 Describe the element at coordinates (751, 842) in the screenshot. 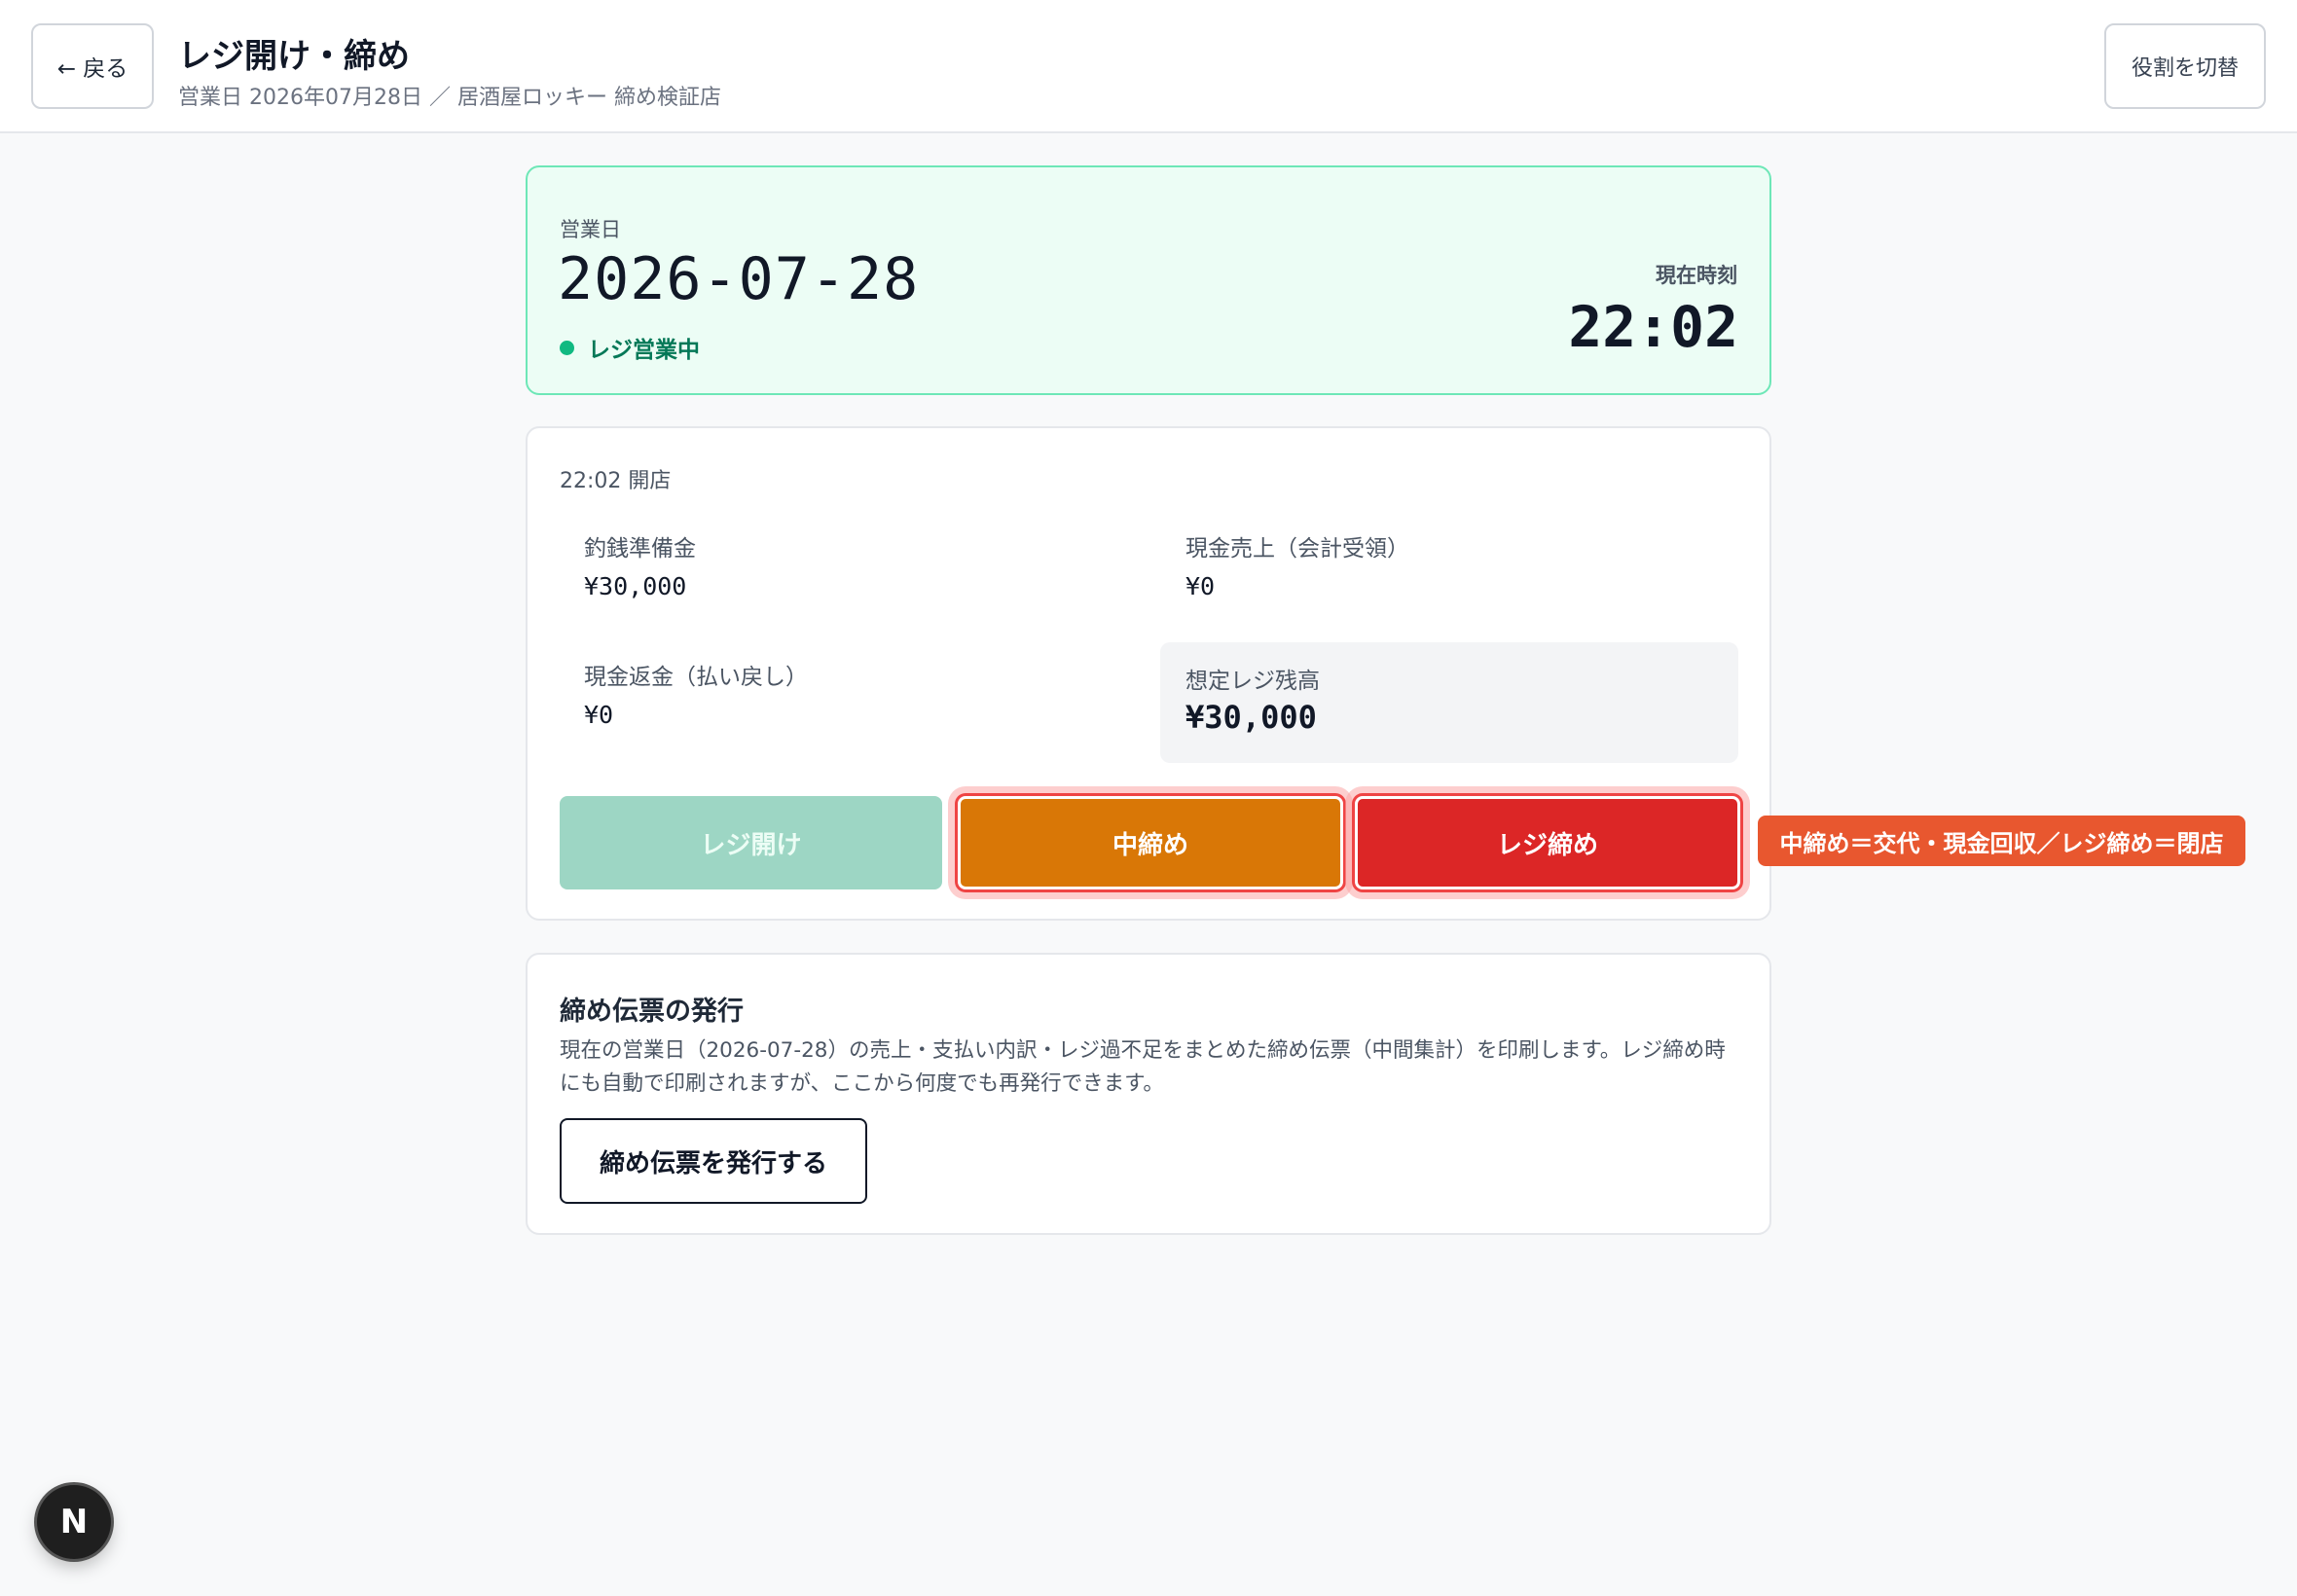

I see `register-open-button: レジ開け` at that location.